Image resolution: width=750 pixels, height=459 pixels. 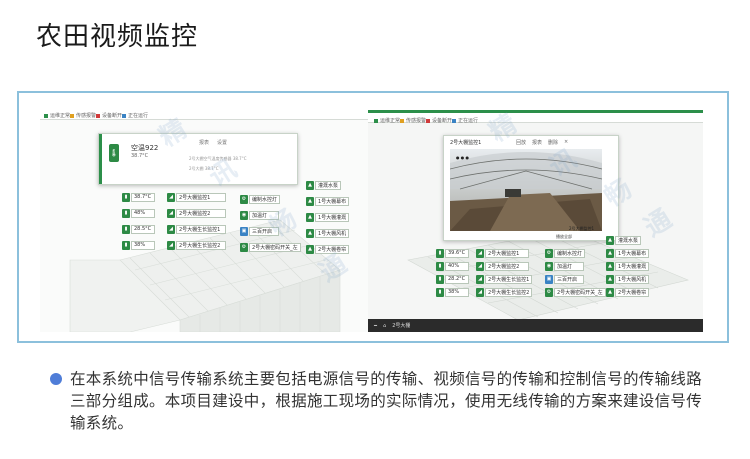 What do you see at coordinates (100, 159) in the screenshot?
I see `popup-accent-bar` at bounding box center [100, 159].